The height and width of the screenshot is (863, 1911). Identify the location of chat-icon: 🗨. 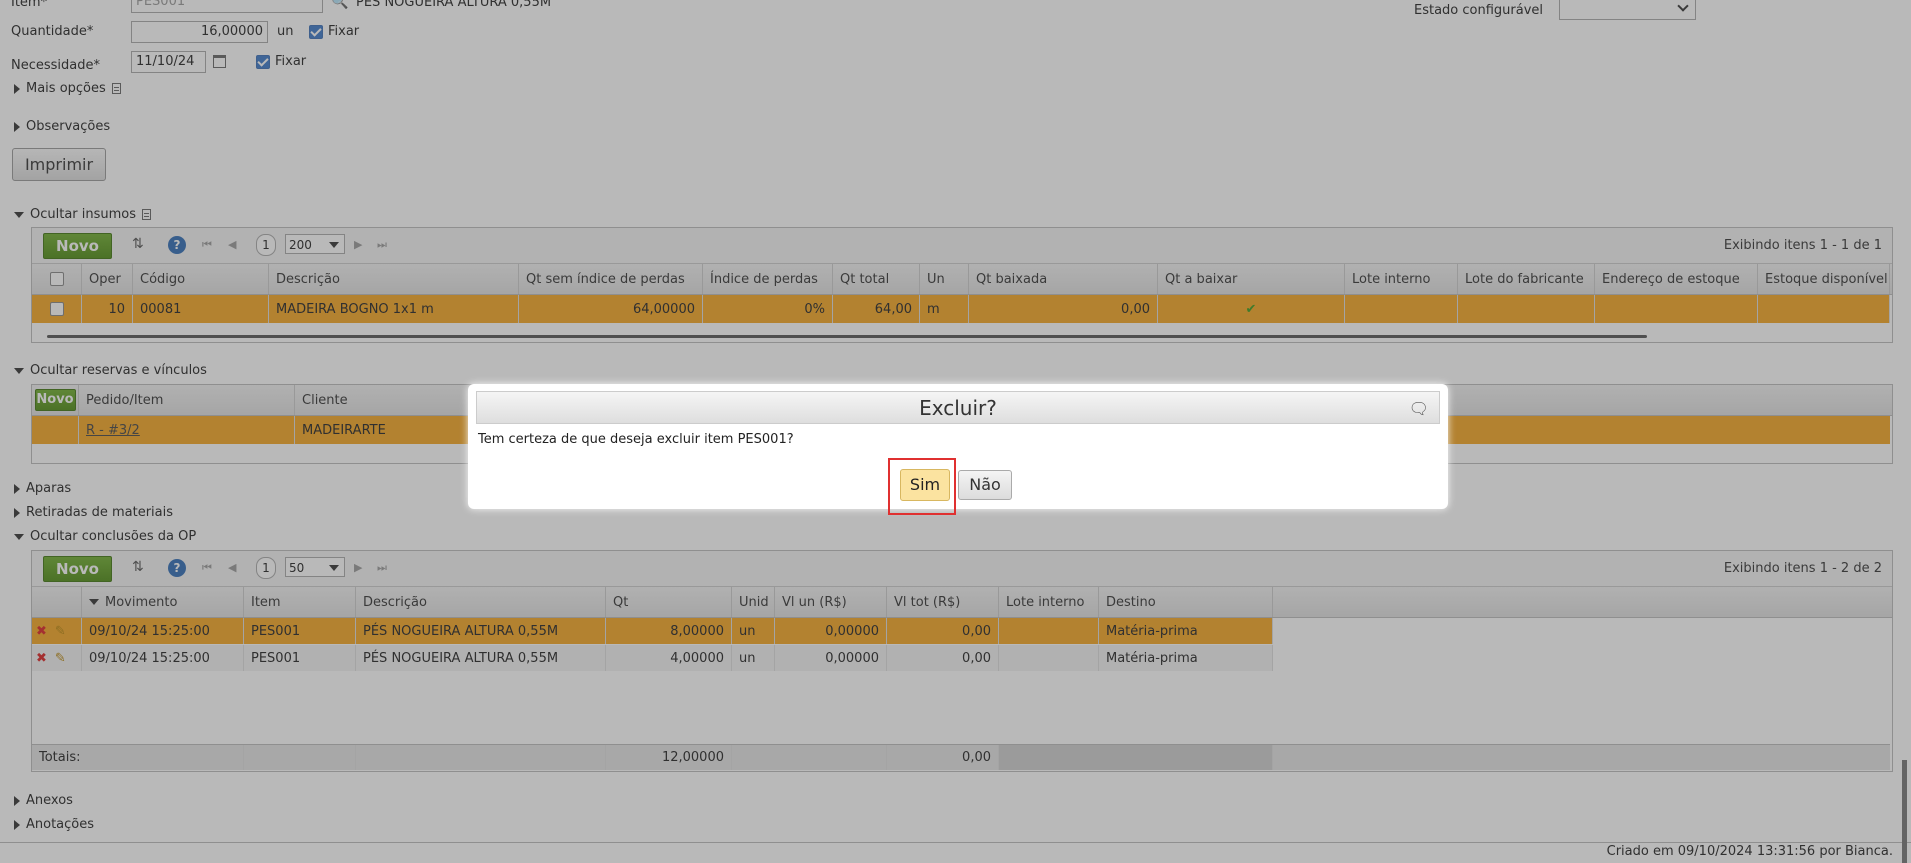
(1419, 408).